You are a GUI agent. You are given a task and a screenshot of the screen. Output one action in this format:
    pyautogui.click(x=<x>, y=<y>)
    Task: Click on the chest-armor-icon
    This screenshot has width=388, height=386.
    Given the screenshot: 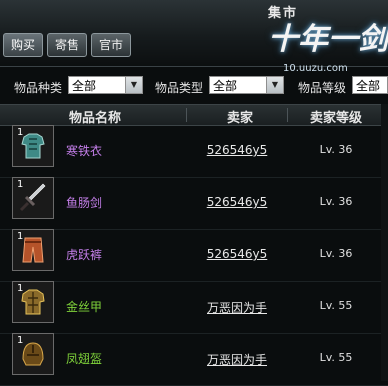 What is the action you would take?
    pyautogui.click(x=33, y=302)
    